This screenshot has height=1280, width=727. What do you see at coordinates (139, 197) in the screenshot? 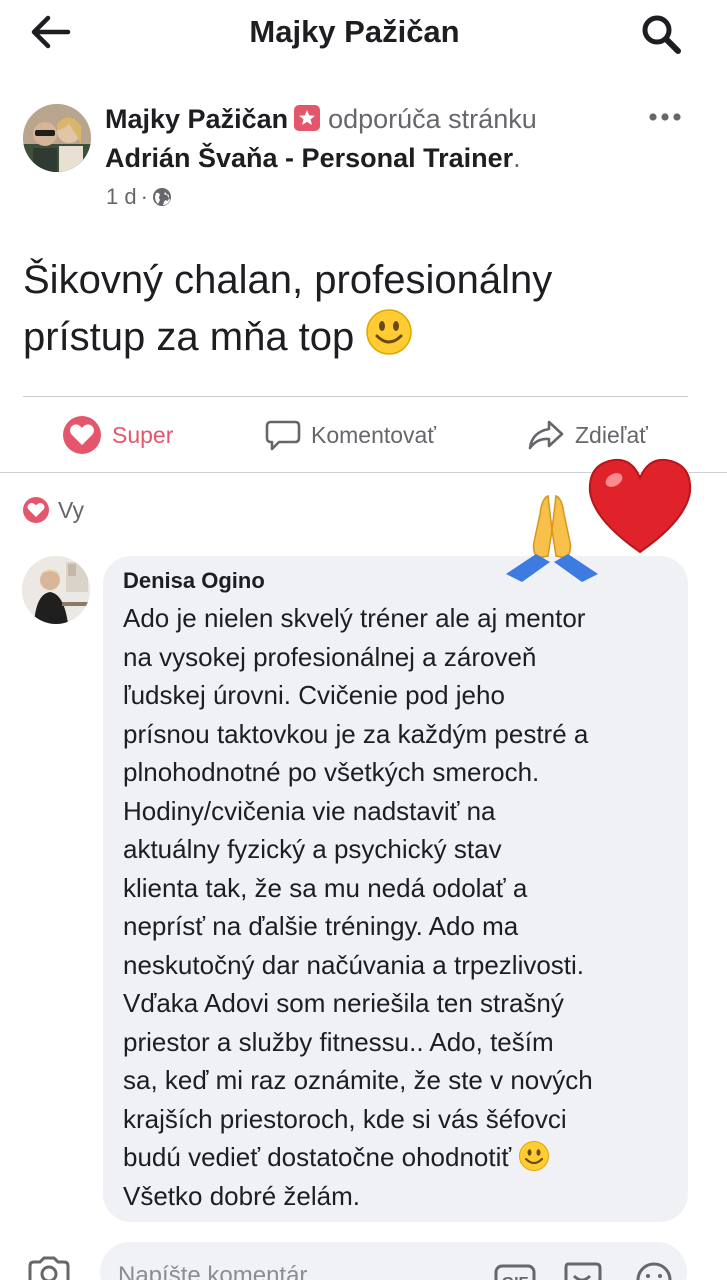
I see `post-meta: 1 d ·` at bounding box center [139, 197].